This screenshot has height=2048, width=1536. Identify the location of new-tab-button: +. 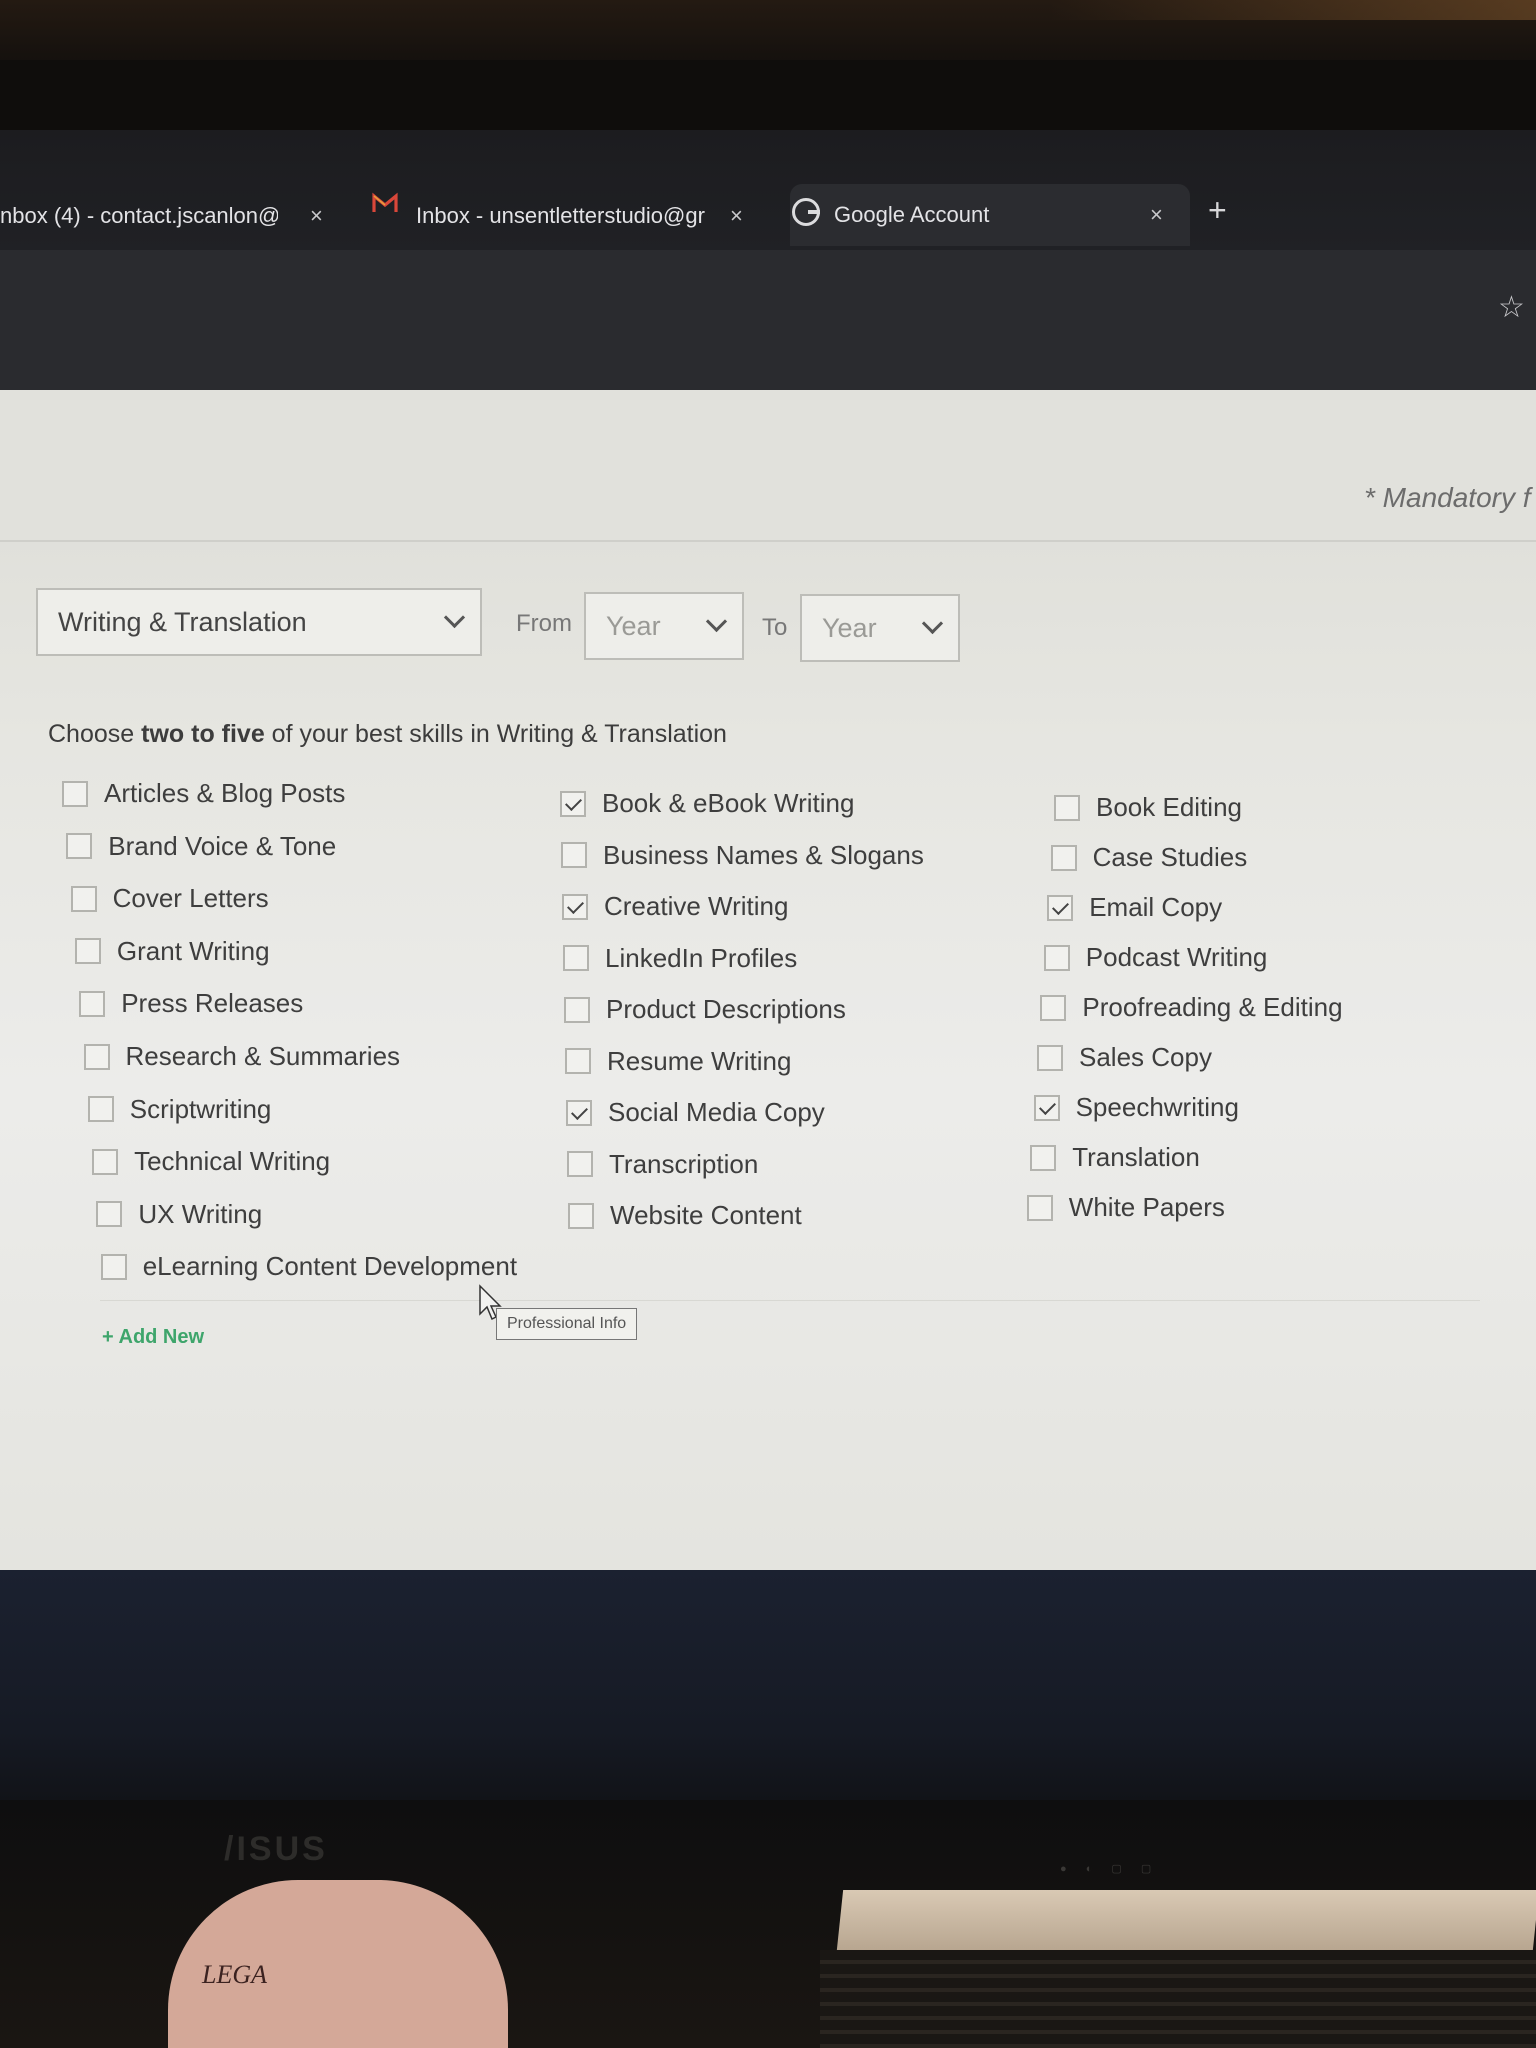
(1217, 210).